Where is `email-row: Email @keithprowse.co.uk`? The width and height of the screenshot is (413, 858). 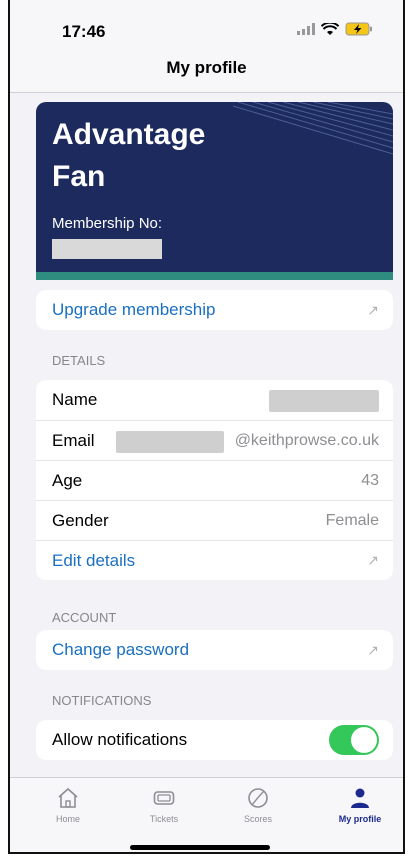
email-row: Email @keithprowse.co.uk is located at coordinates (214, 440).